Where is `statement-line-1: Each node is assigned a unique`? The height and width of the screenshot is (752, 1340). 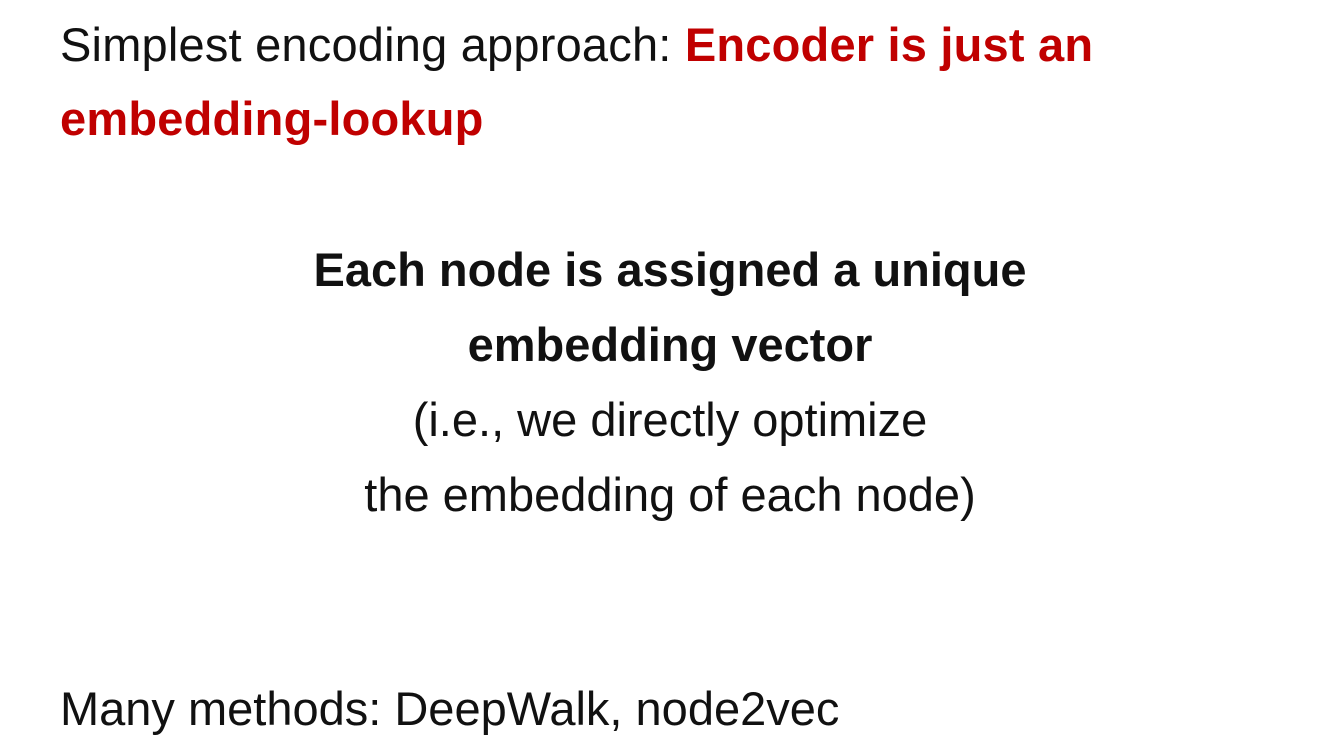 statement-line-1: Each node is assigned a unique is located at coordinates (670, 269).